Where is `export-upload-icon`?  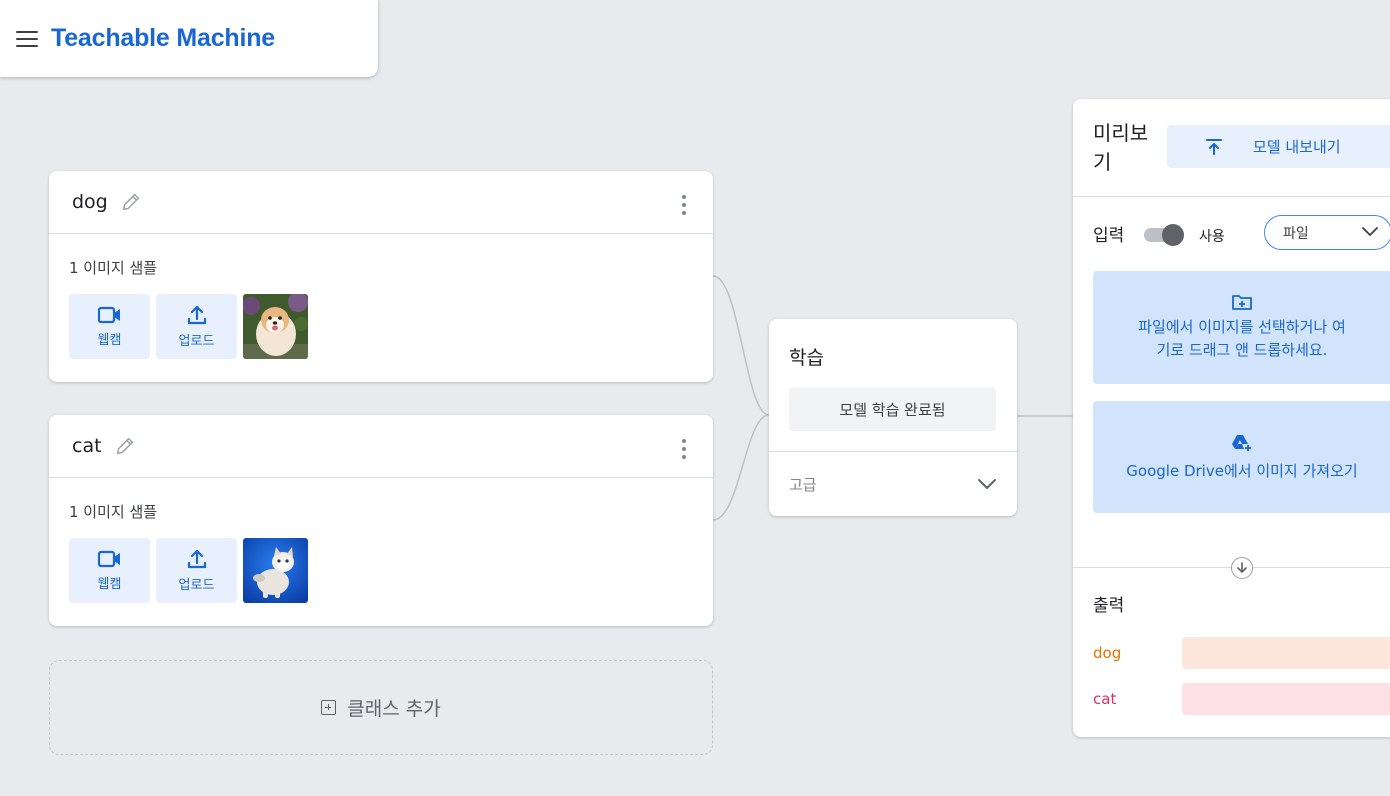
export-upload-icon is located at coordinates (1214, 146).